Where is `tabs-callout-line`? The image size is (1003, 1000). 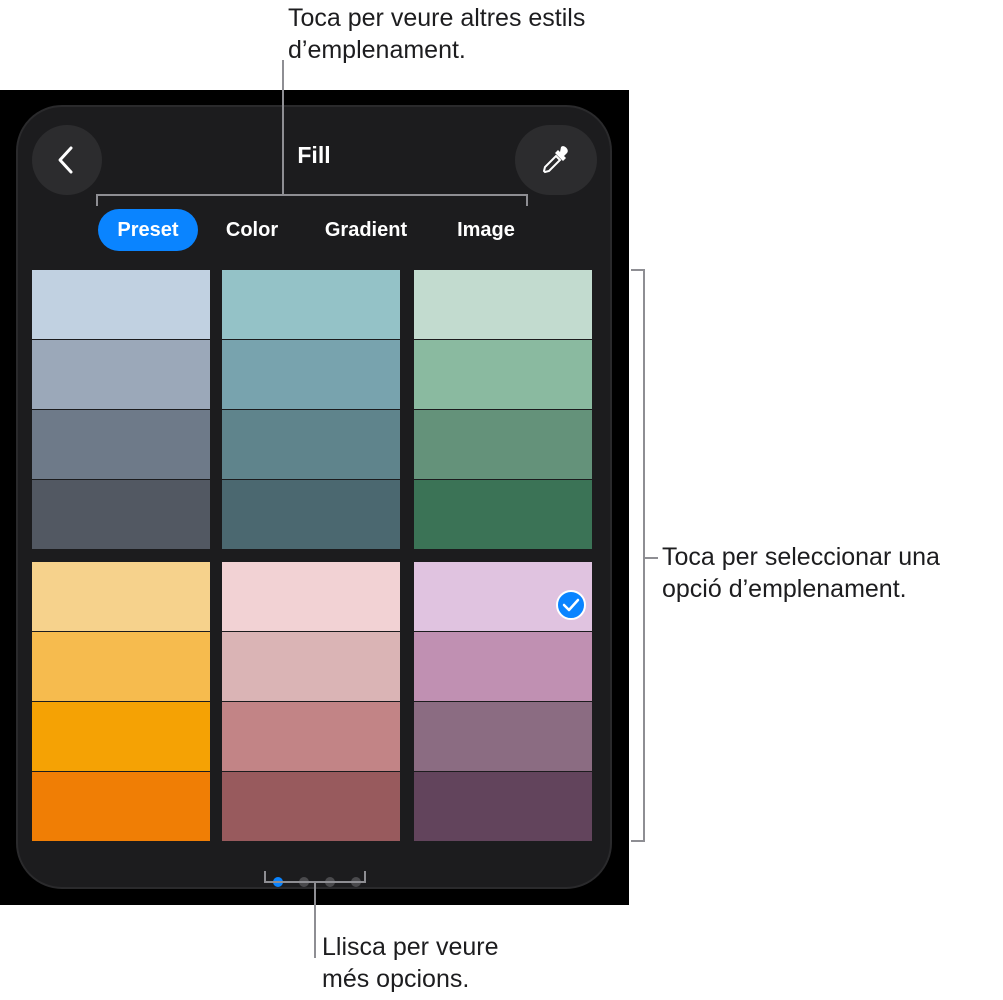
tabs-callout-line is located at coordinates (283, 127).